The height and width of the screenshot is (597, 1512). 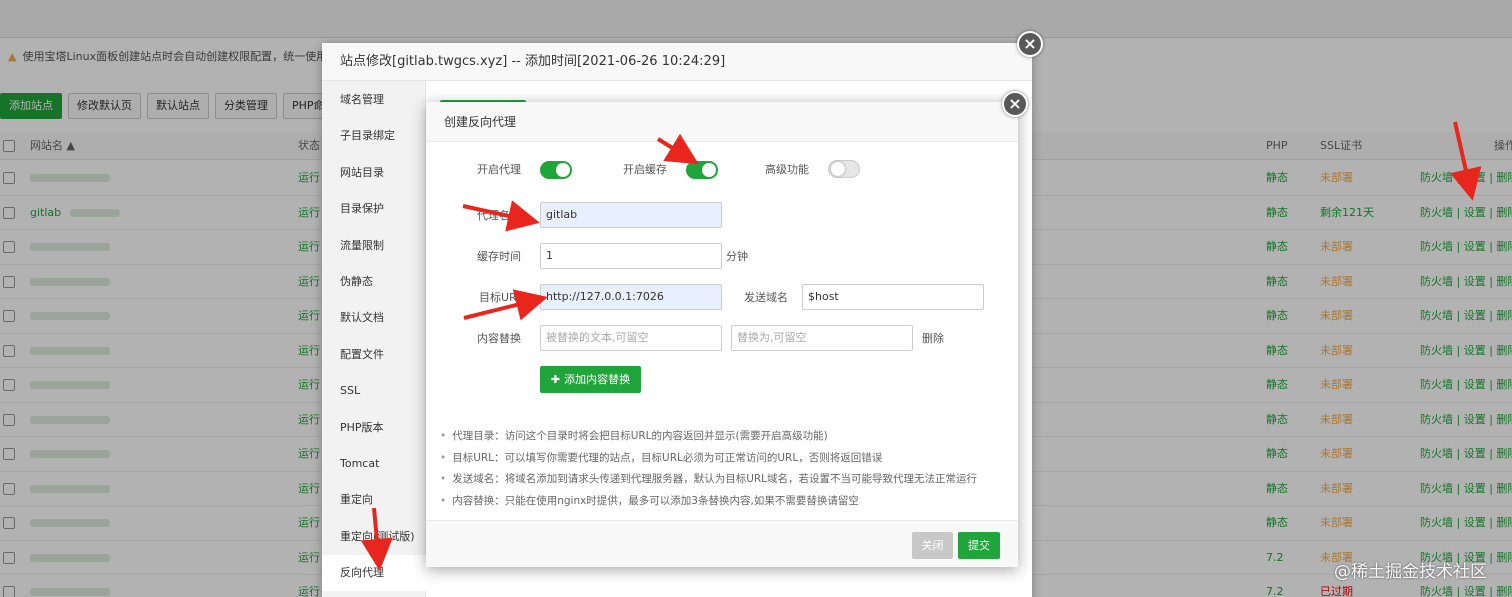 What do you see at coordinates (501, 216) in the screenshot?
I see `arrow-to-proxy-name` at bounding box center [501, 216].